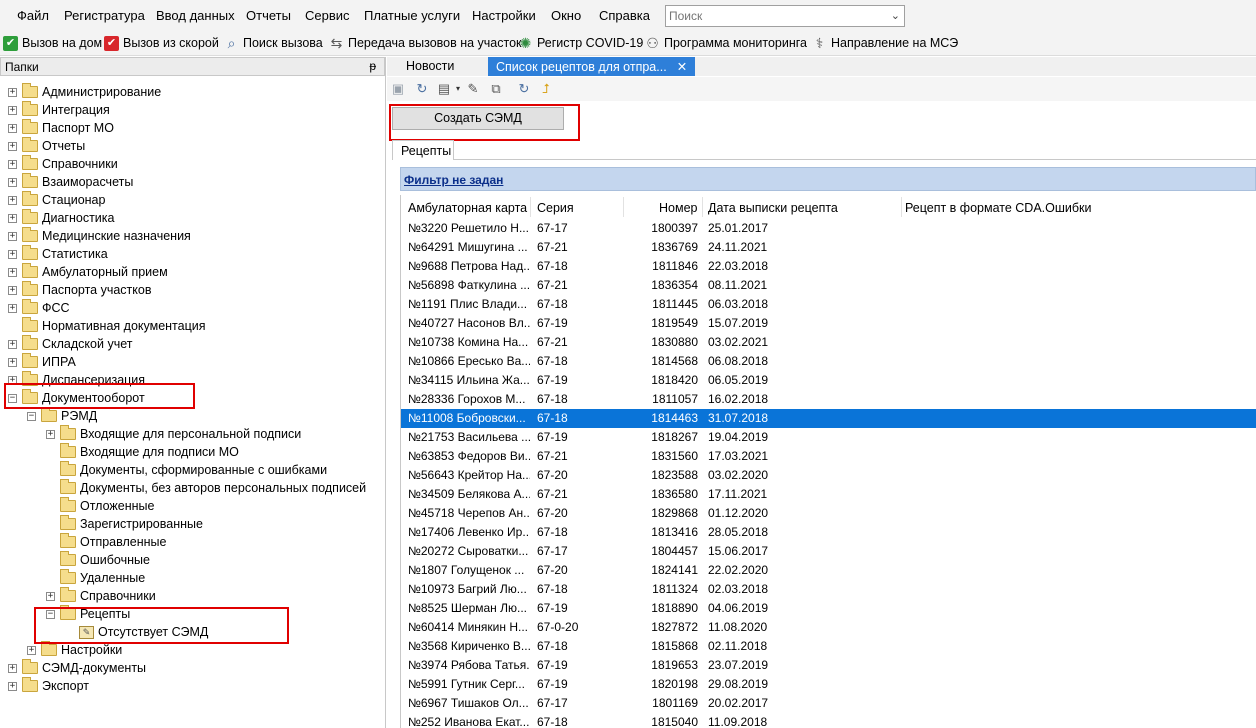 This screenshot has width=1256, height=728. Describe the element at coordinates (273, 43) in the screenshot. I see `quick-button-2: ⌕ Поиск вызова` at that location.